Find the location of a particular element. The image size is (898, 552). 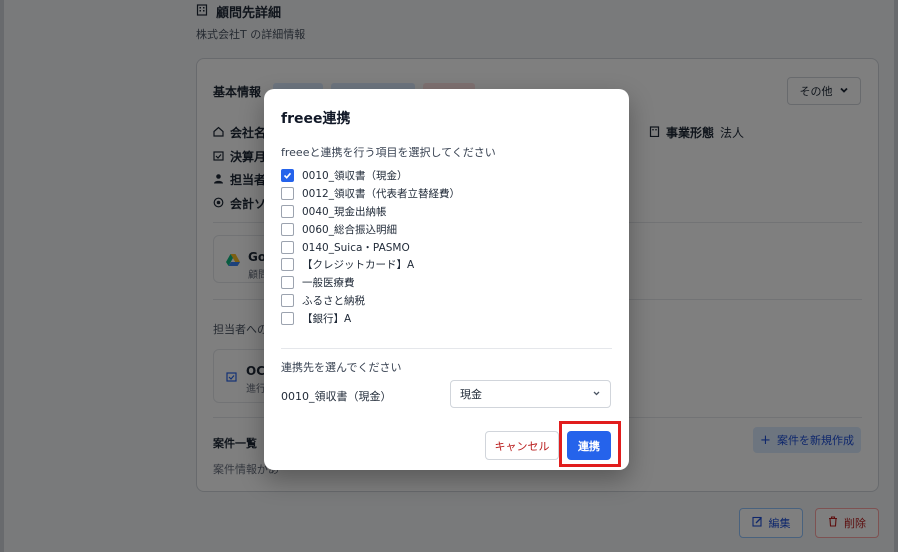

option-item: 0140_Suica・PASMO is located at coordinates (370, 247).